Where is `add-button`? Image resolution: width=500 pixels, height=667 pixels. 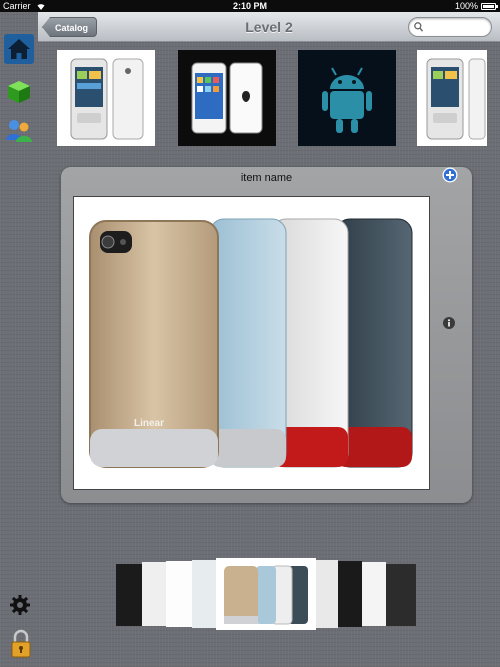
add-button is located at coordinates (450, 175).